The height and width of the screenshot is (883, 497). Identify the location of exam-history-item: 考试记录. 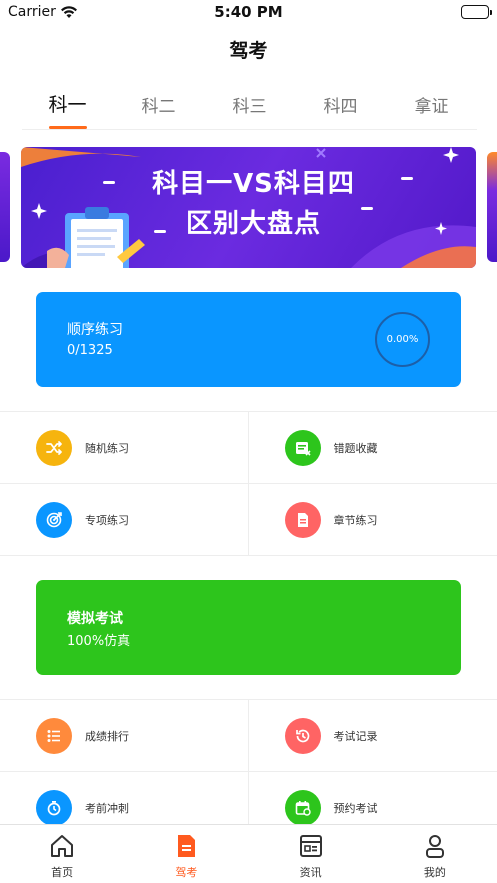
(373, 735).